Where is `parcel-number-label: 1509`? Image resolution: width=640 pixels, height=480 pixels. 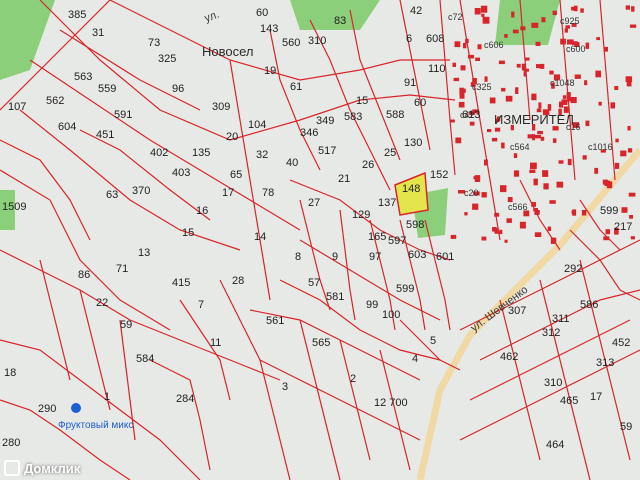
parcel-number-label: 1509 is located at coordinates (14, 207).